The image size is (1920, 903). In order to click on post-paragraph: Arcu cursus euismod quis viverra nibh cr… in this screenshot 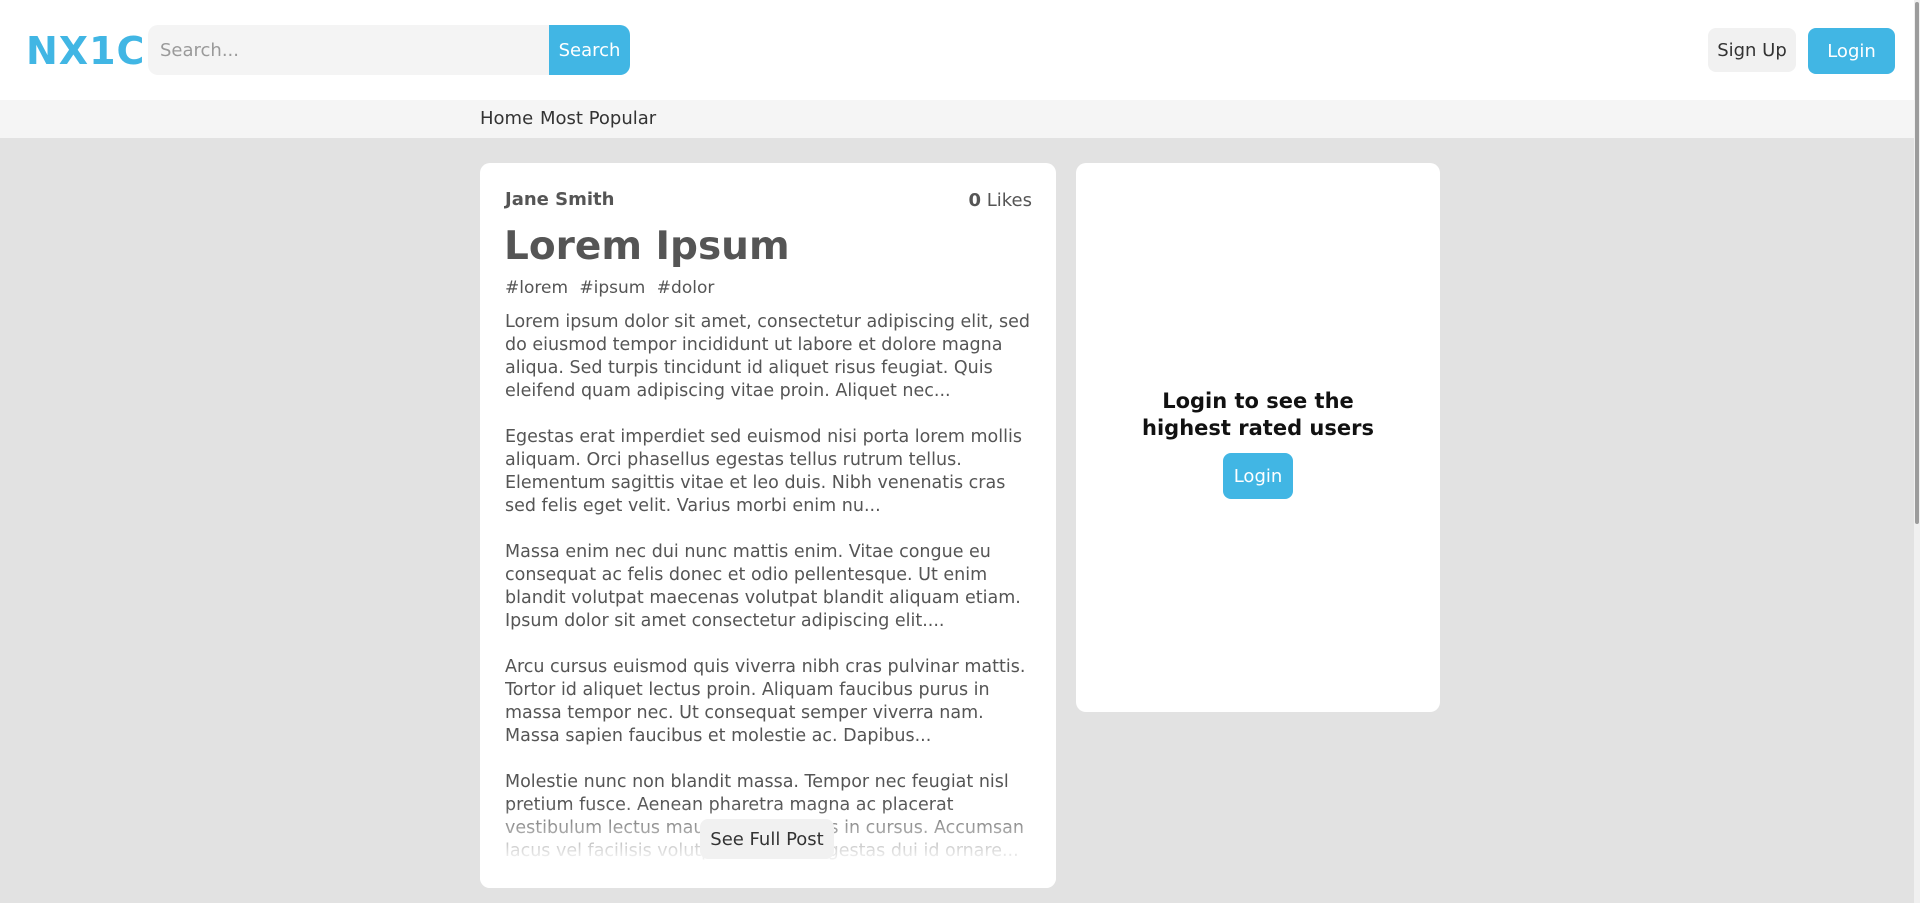, I will do `click(765, 701)`.